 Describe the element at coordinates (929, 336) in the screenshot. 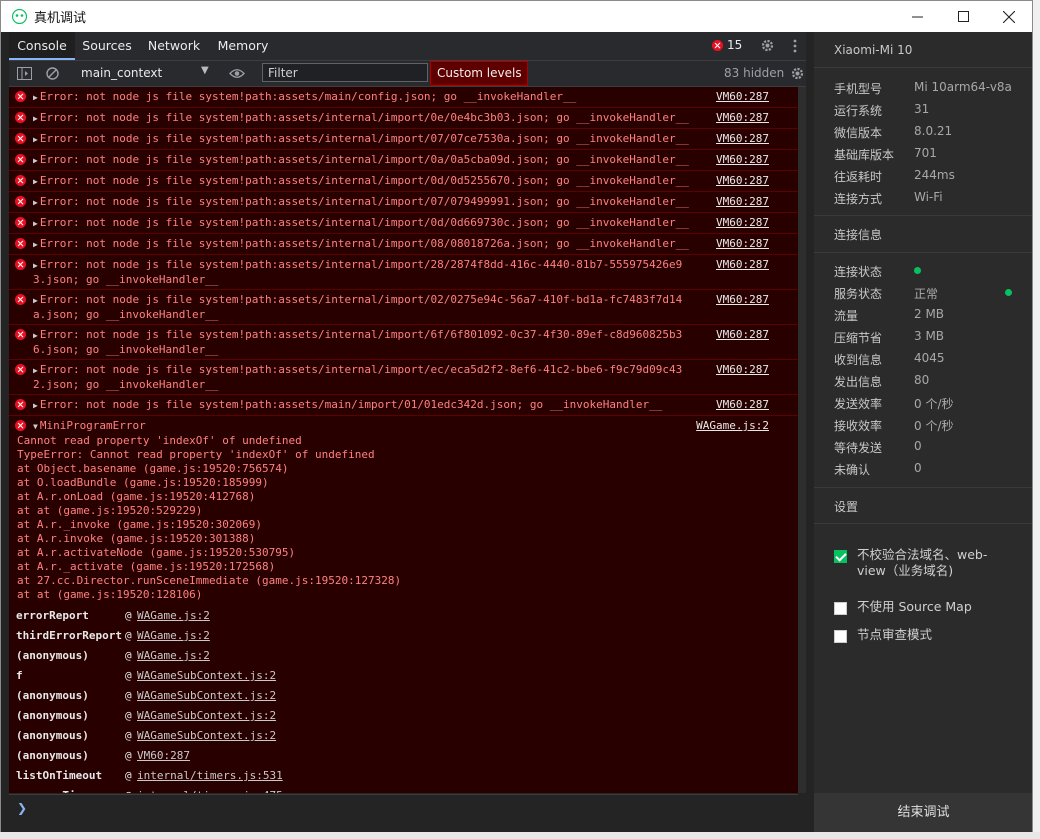

I see `info-value: 3 MB` at that location.